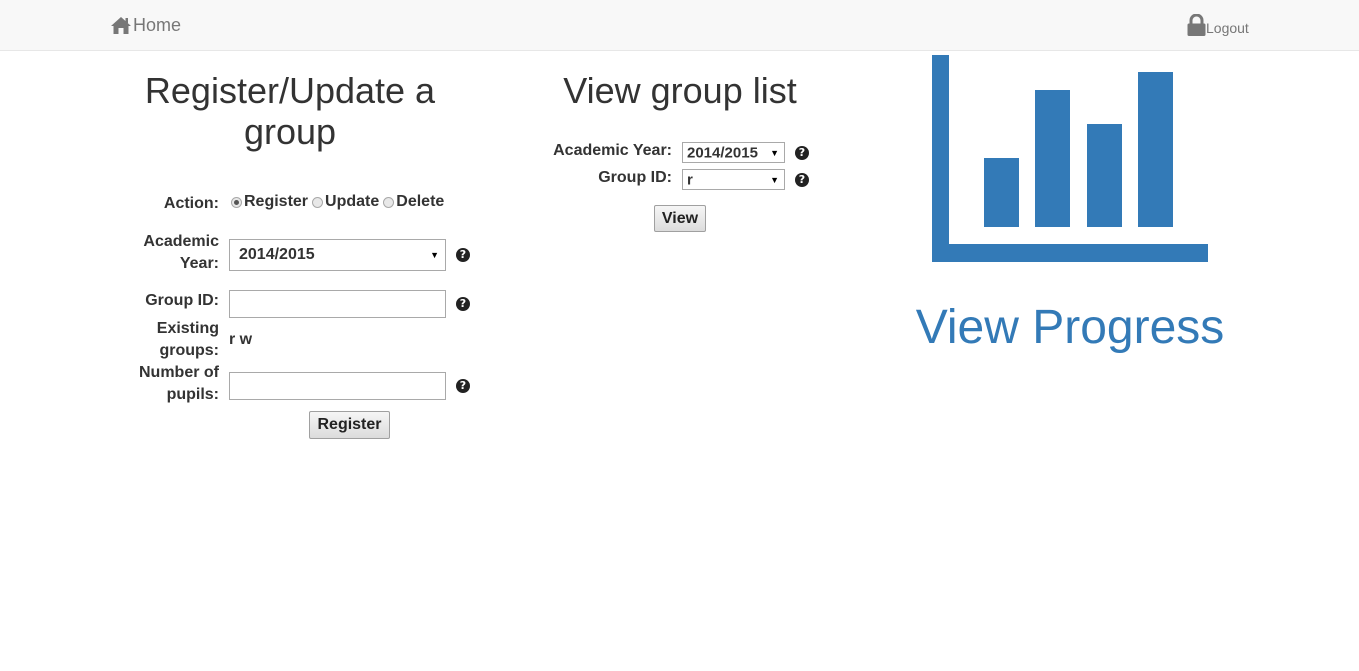 This screenshot has width=1359, height=671. What do you see at coordinates (187, 328) in the screenshot?
I see `existing-groups-label-line1: Existing` at bounding box center [187, 328].